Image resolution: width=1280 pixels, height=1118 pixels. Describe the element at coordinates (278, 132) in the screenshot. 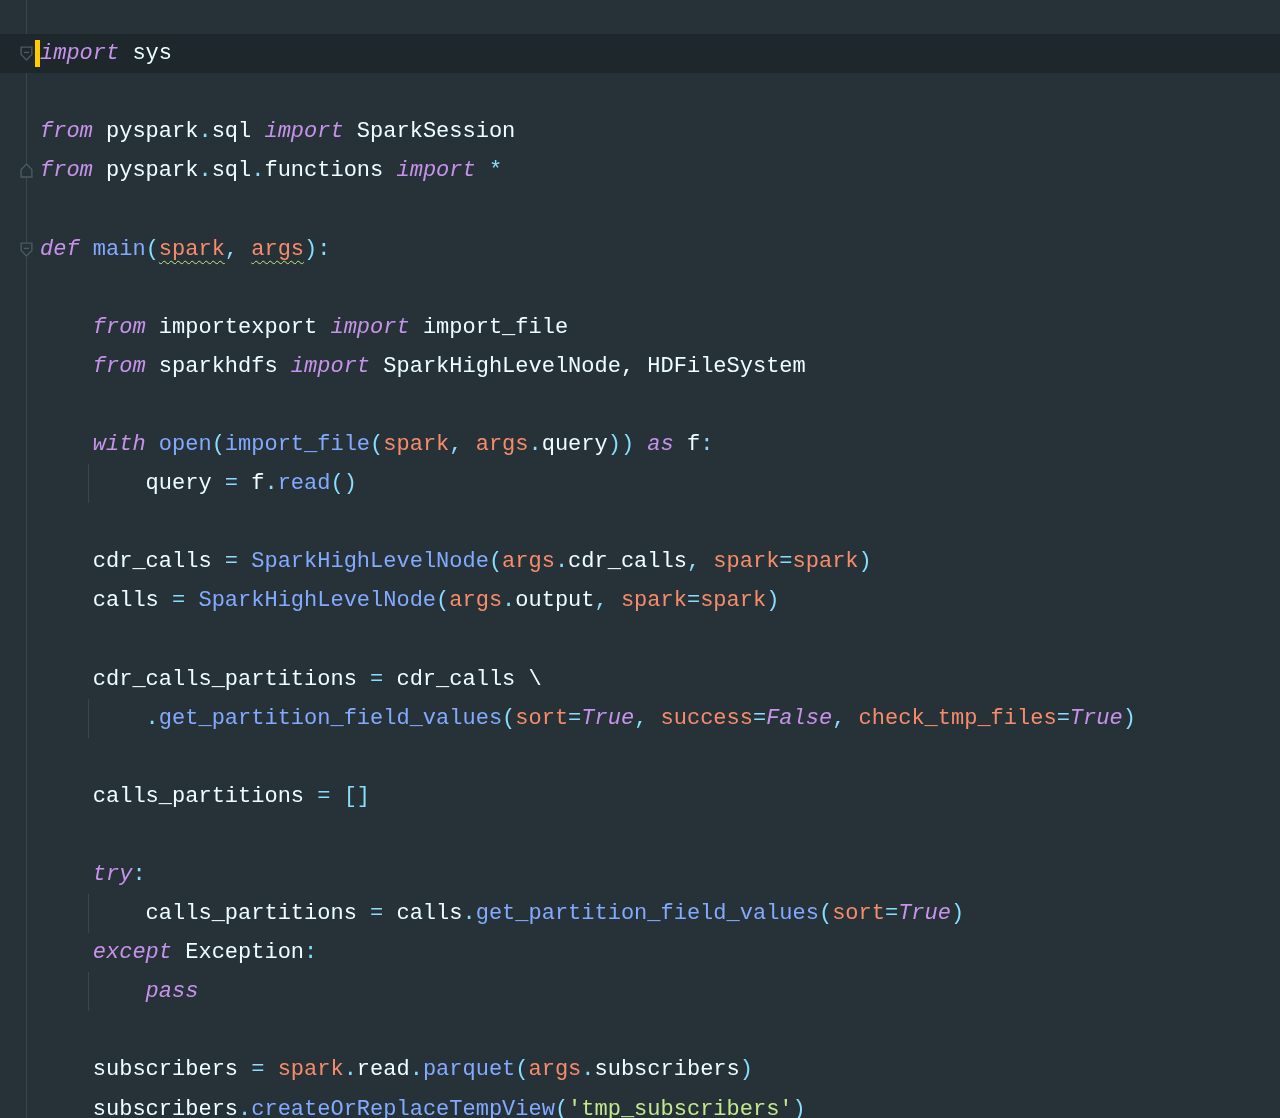

I see `code-line: from pyspark.sql import SparkSession` at that location.